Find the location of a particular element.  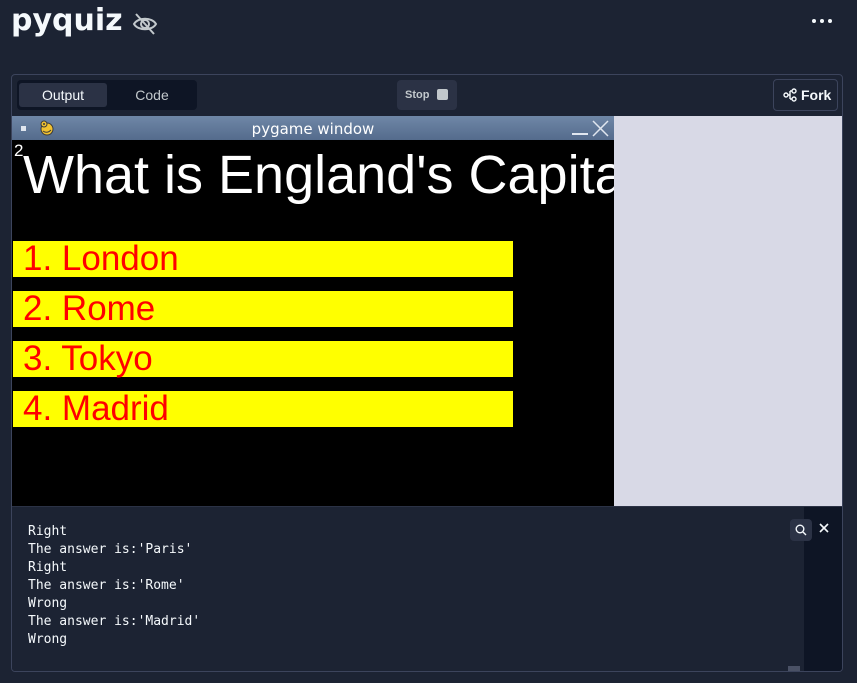

answer-label: 4. Madrid is located at coordinates (96, 408).